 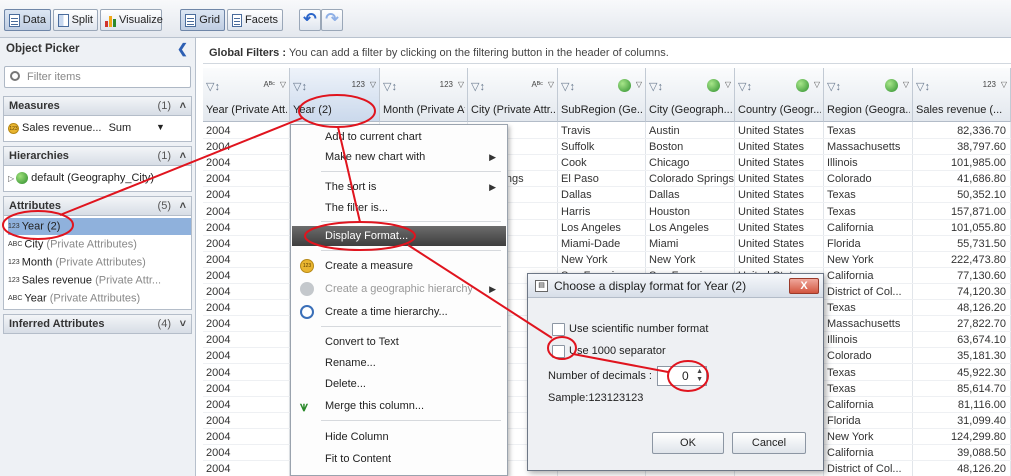 What do you see at coordinates (962, 212) in the screenshot?
I see `table-cell: 157,871.00` at bounding box center [962, 212].